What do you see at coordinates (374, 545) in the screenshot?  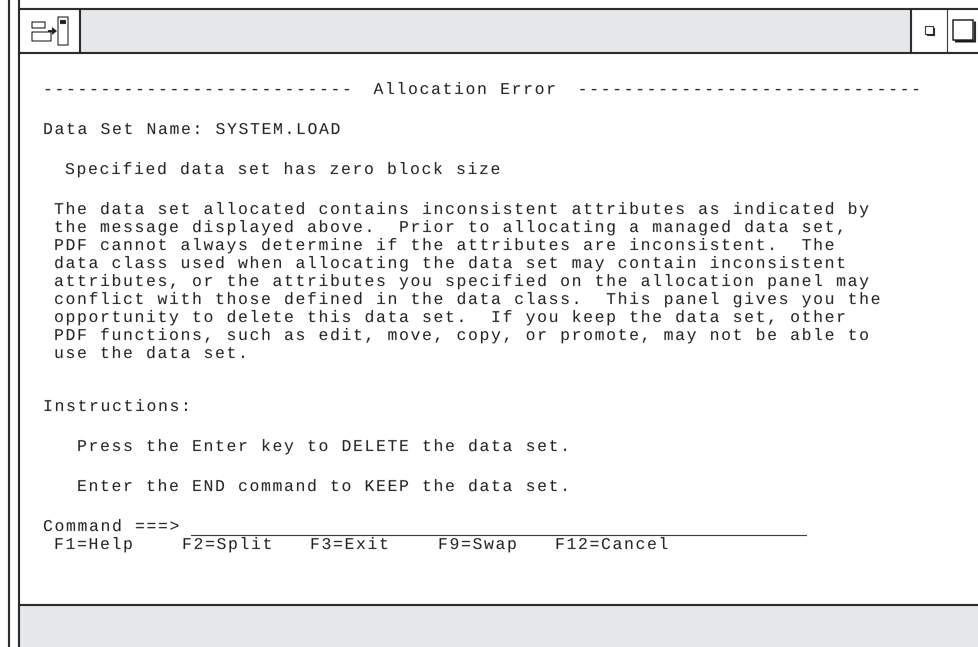 I see `function-key: F3=Exit` at bounding box center [374, 545].